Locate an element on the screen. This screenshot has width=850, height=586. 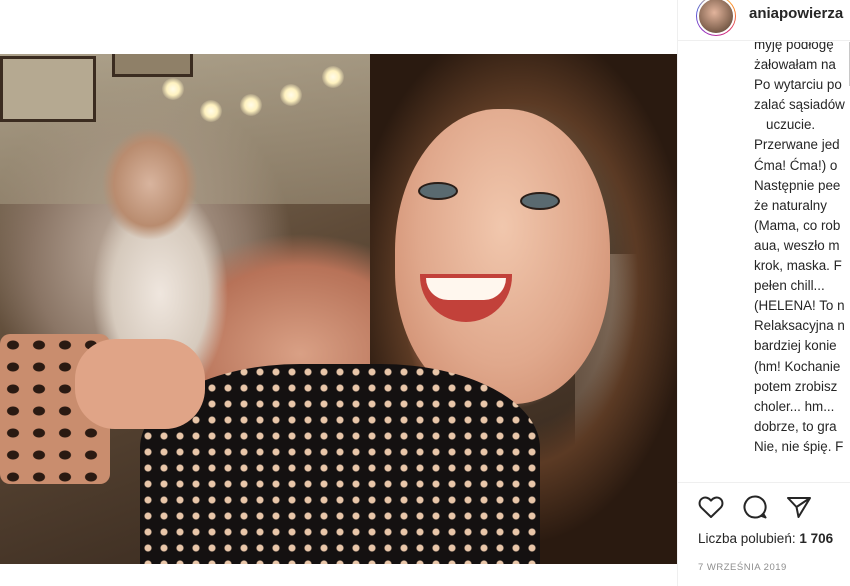
caption-line: myję podłogę is located at coordinates (794, 47).